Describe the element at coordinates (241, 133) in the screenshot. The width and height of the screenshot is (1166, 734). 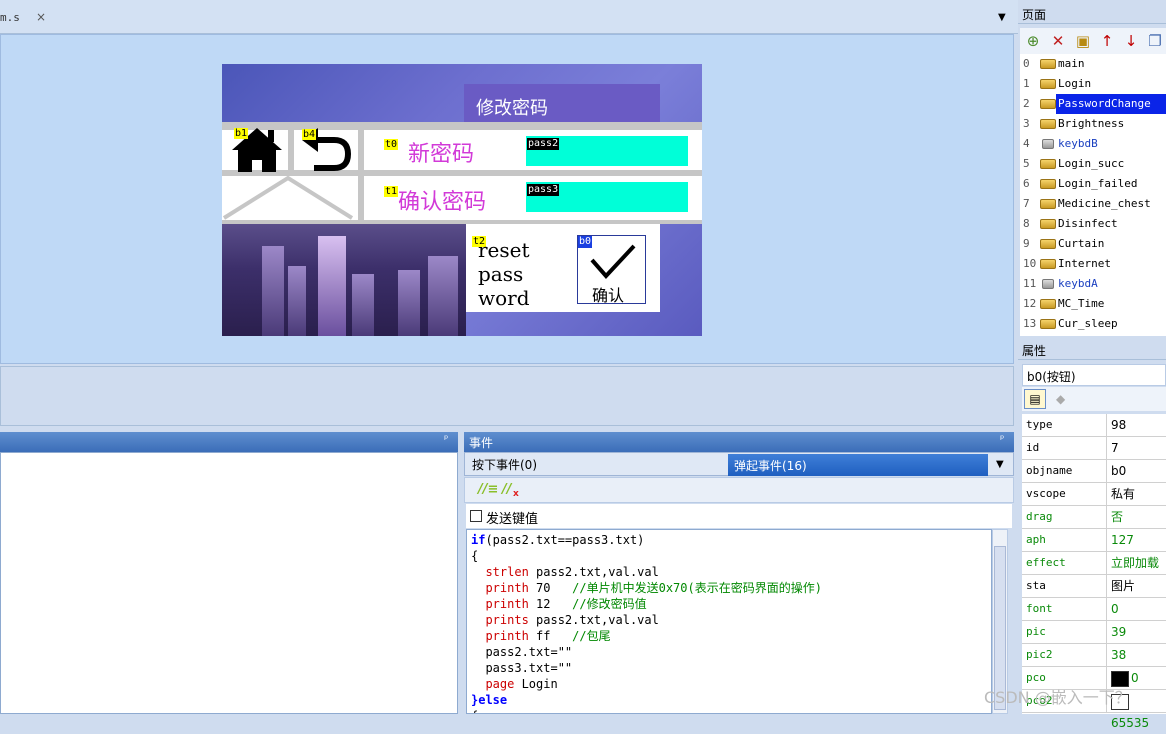
I see `tag-b1: b1` at that location.